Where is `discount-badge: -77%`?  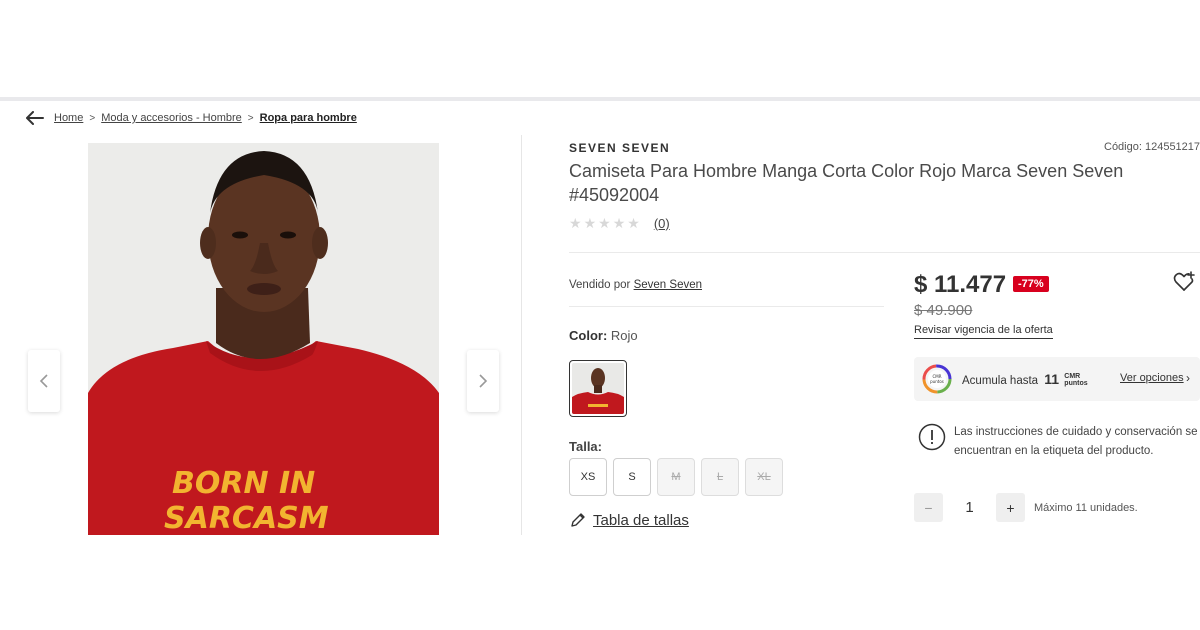
discount-badge: -77% is located at coordinates (1031, 284).